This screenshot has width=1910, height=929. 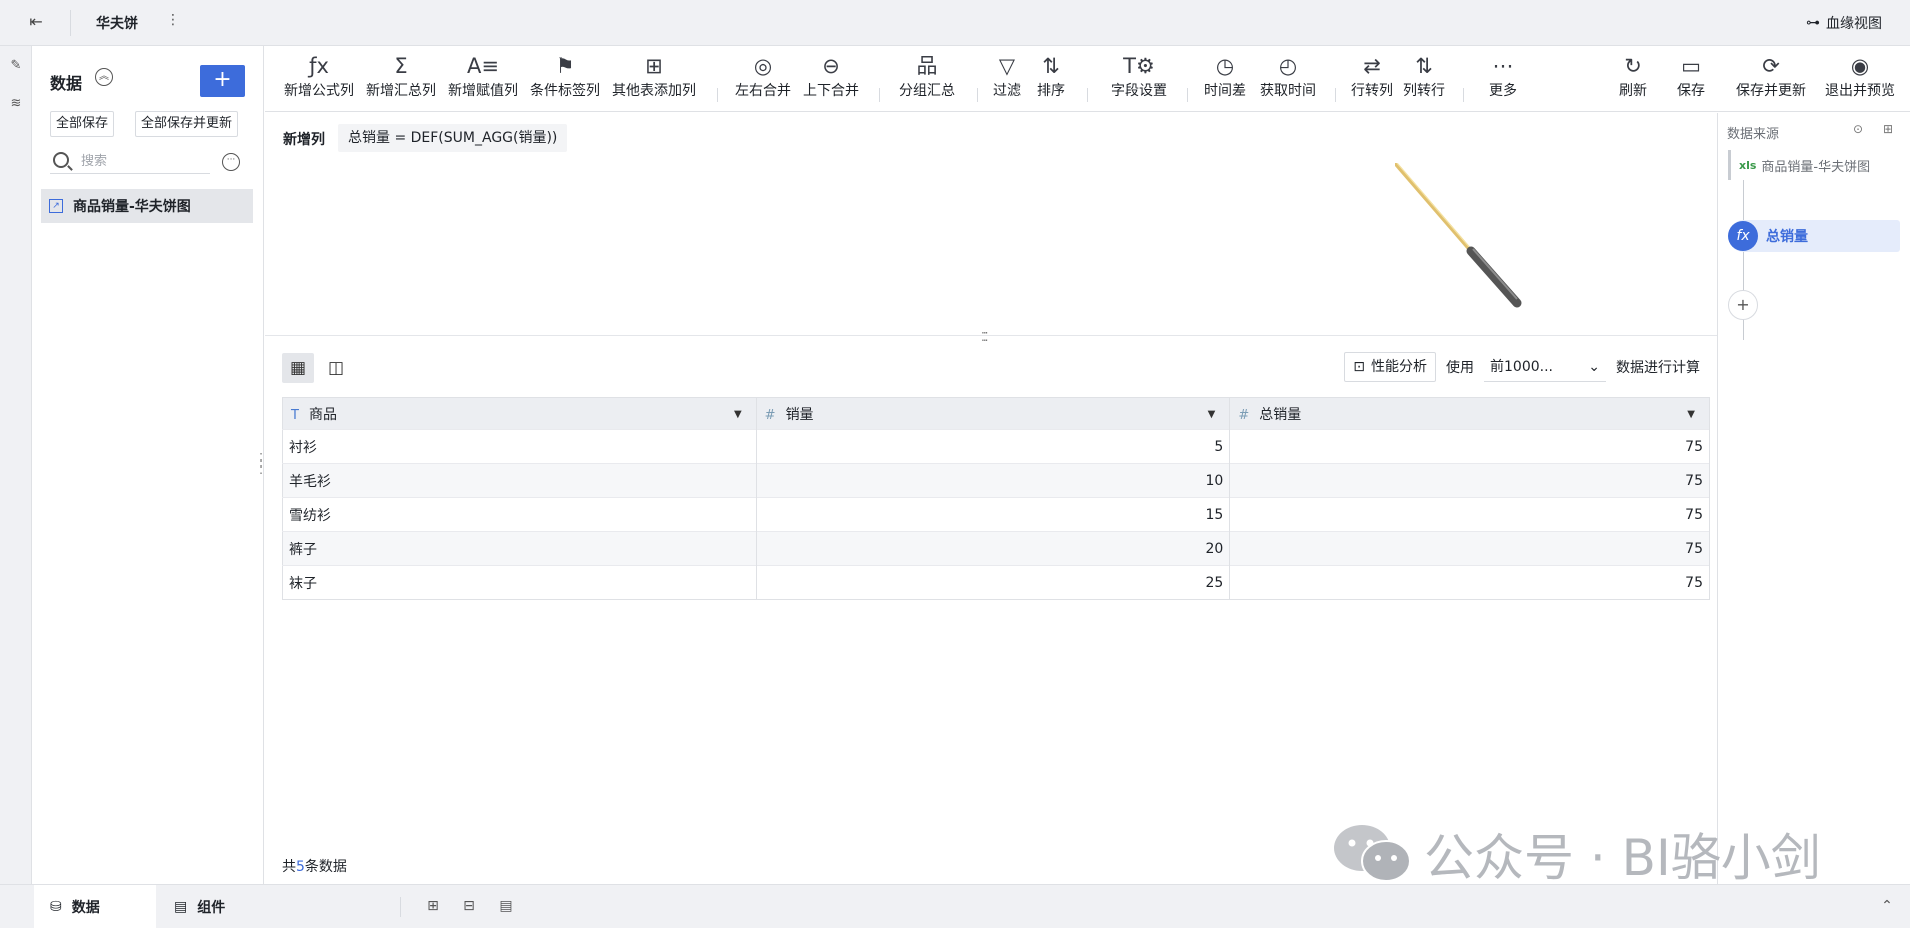 What do you see at coordinates (16, 66) in the screenshot?
I see `data-edit-icon: ✎` at bounding box center [16, 66].